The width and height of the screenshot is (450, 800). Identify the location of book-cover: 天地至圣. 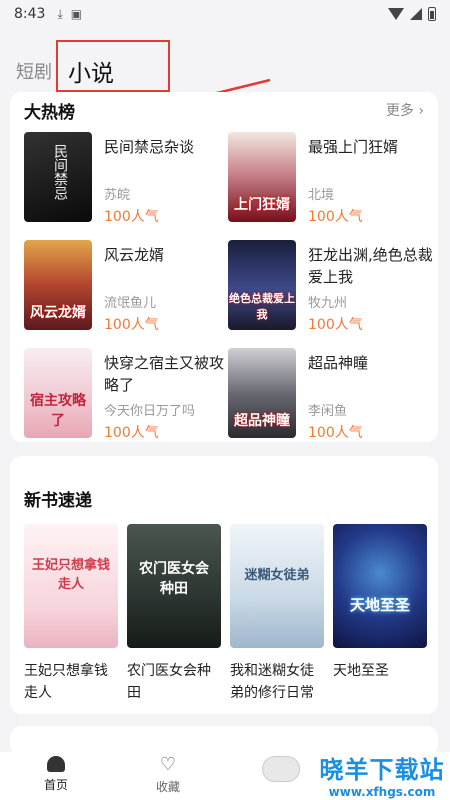
(380, 586).